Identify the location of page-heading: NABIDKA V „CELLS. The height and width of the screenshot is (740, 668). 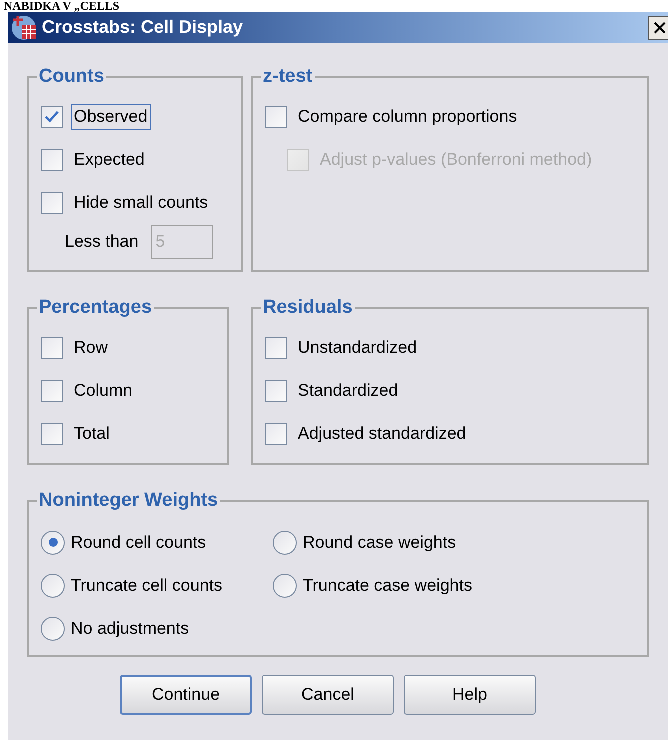
(62, 6).